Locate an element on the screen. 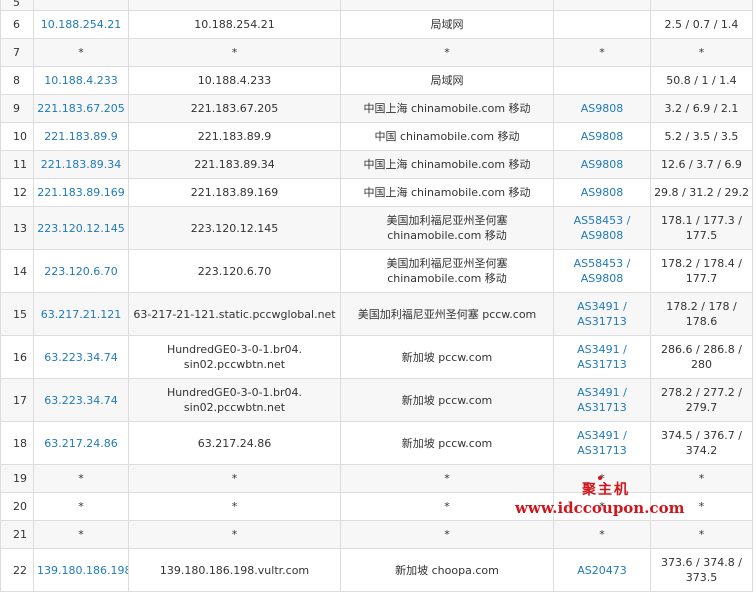  cell-asn is located at coordinates (602, 5).